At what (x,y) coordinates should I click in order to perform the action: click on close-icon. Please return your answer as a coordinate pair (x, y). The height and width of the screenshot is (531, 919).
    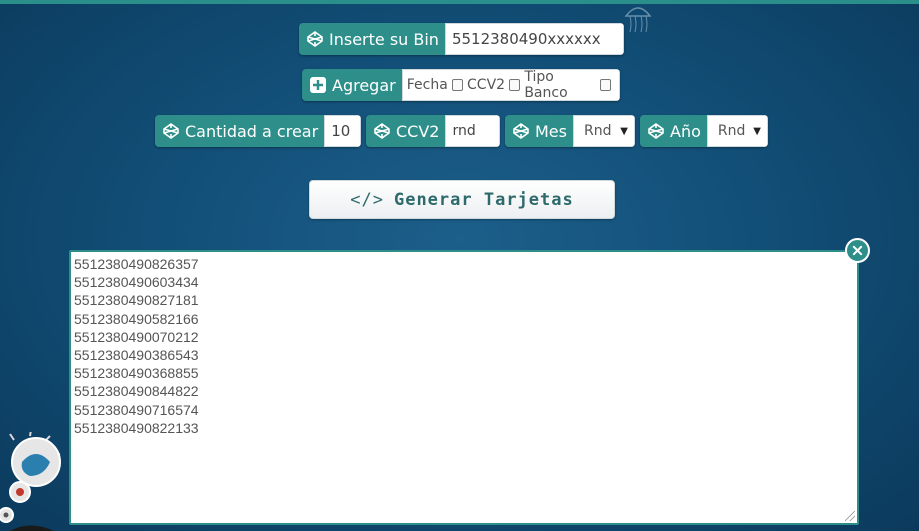
    Looking at the image, I should click on (857, 250).